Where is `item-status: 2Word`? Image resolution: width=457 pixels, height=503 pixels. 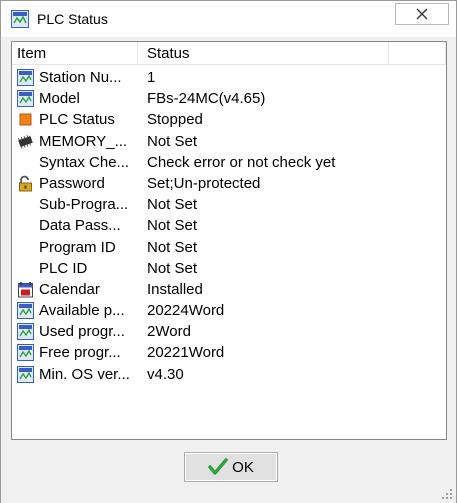 item-status: 2Word is located at coordinates (169, 332).